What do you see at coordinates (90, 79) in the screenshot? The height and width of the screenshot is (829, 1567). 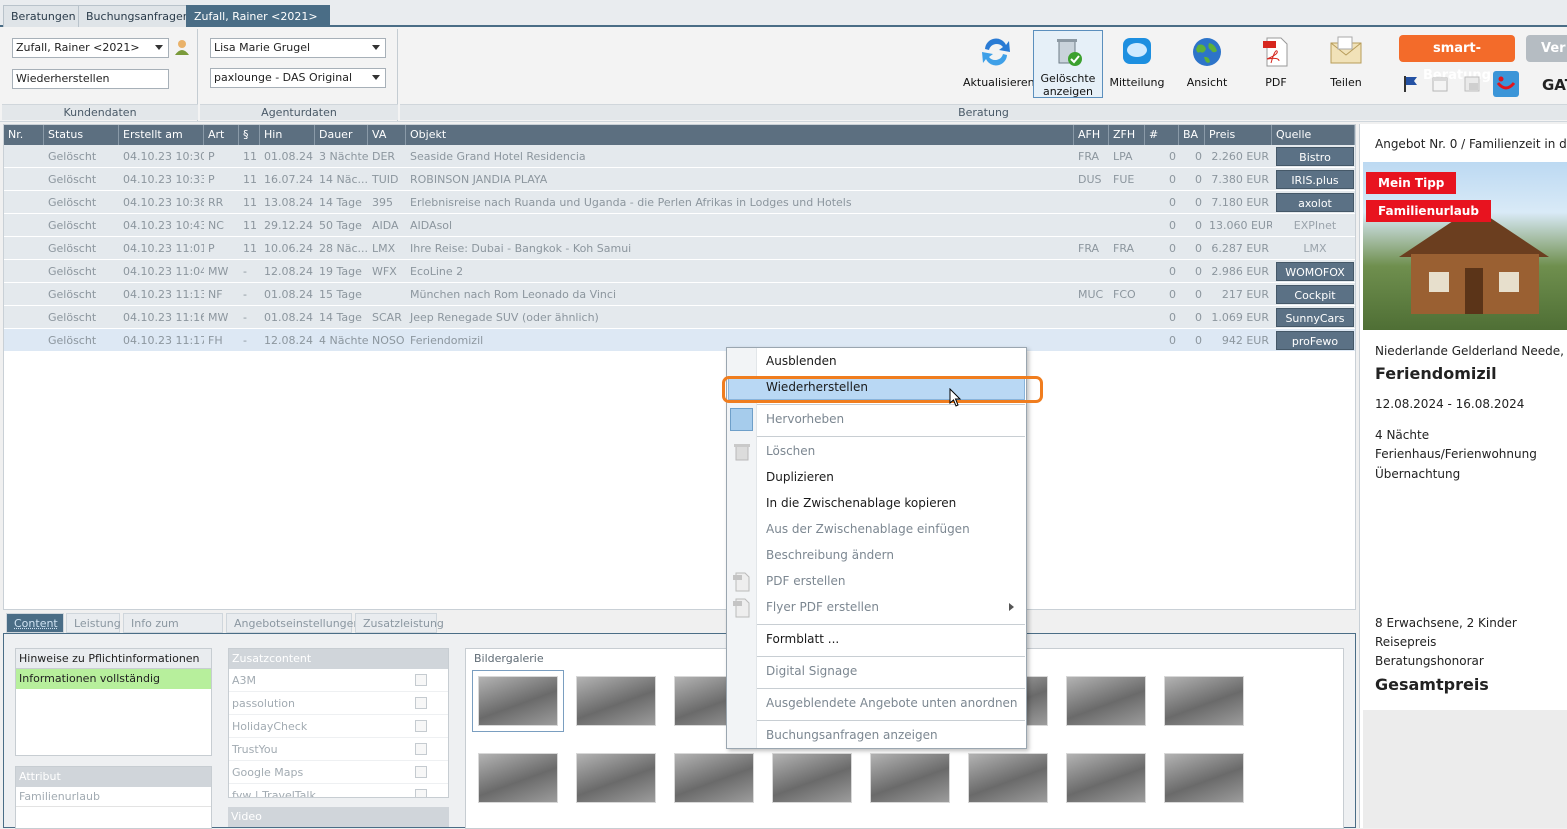 I see `customer-text-field: Wiederherstellen` at bounding box center [90, 79].